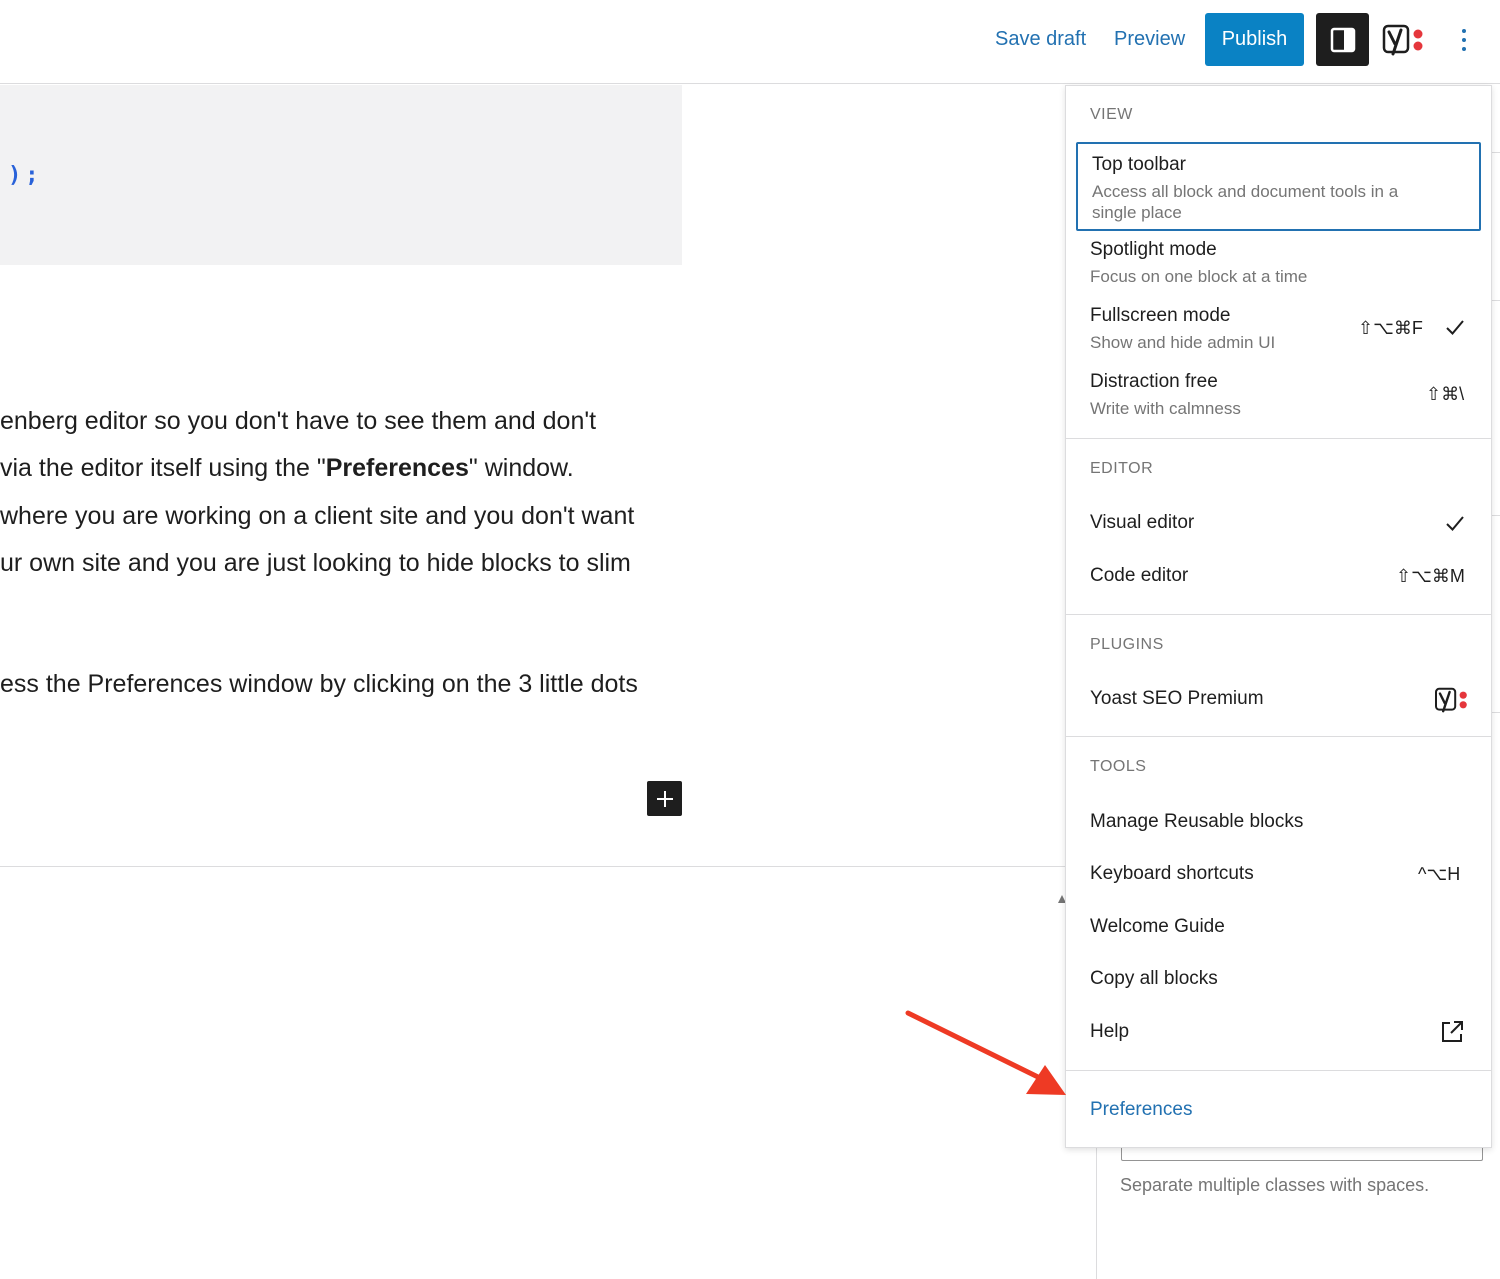 This screenshot has height=1279, width=1500. I want to click on menu-item-help: Help, so click(1278, 1032).